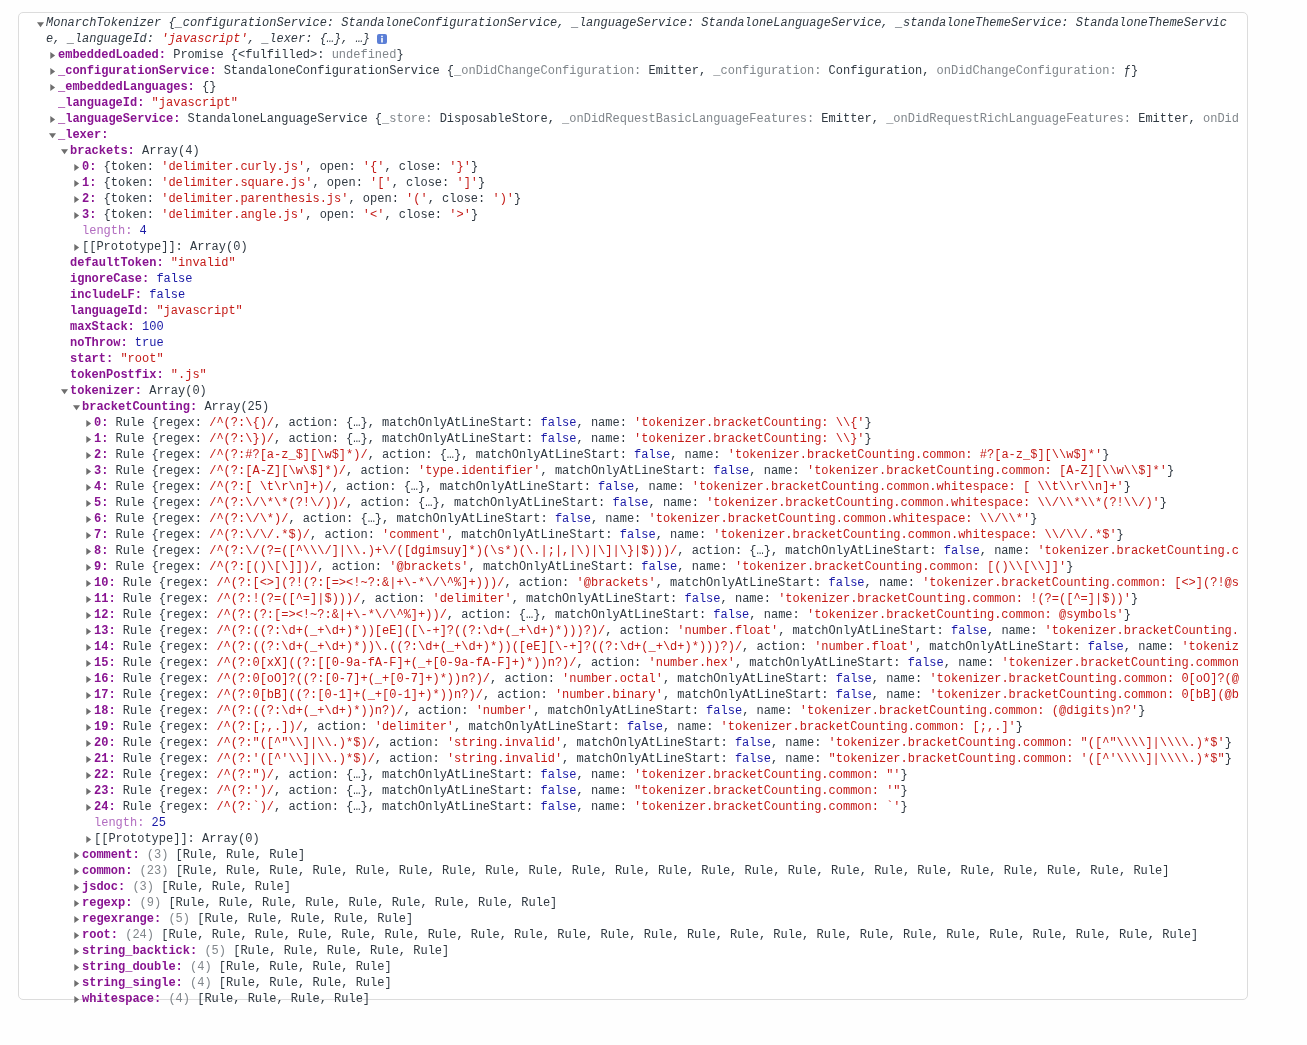  I want to click on property-key: 17:, so click(105, 695).